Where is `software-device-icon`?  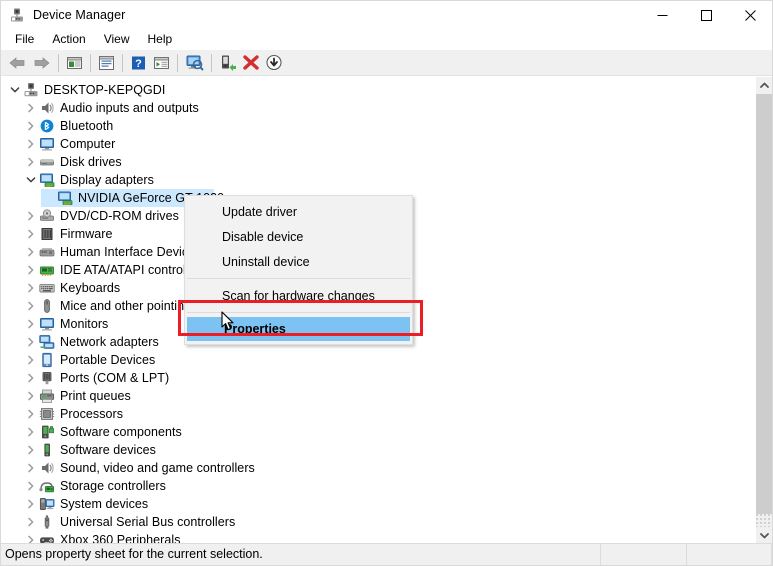 software-device-icon is located at coordinates (47, 450).